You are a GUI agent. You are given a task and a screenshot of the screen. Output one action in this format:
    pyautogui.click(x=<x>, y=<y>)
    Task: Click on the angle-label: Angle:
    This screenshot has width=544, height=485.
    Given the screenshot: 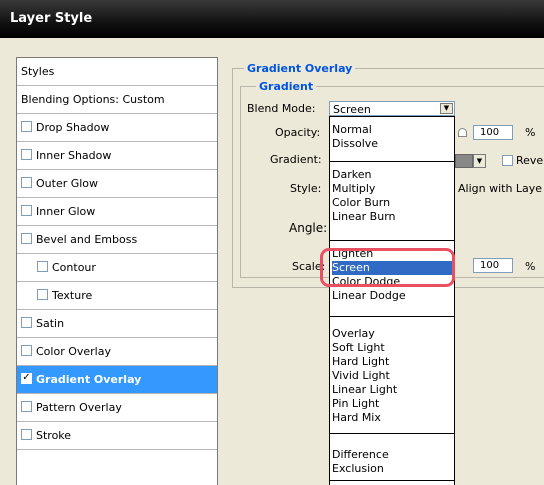 What is the action you would take?
    pyautogui.click(x=308, y=228)
    